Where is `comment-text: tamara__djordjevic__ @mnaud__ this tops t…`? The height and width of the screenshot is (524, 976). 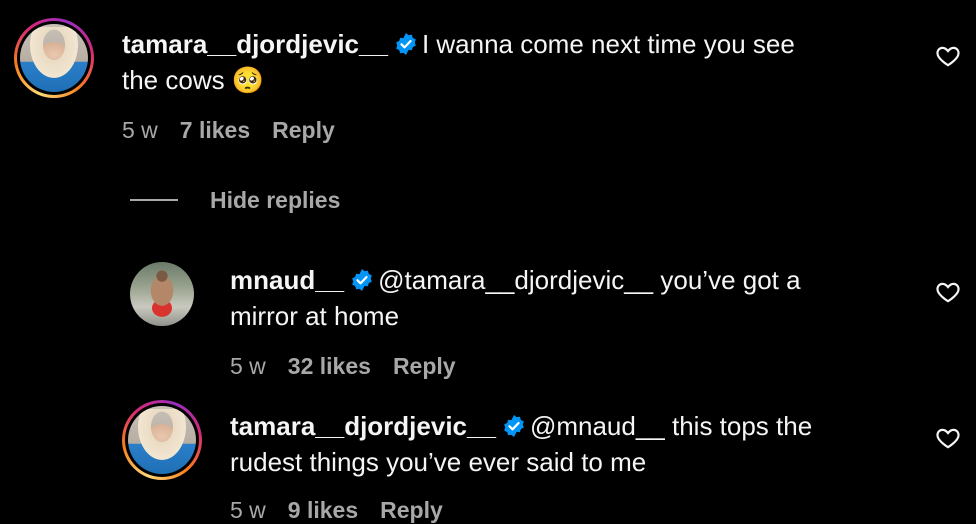
comment-text: tamara__djordjevic__ @mnaud__ this tops t… is located at coordinates (570, 444).